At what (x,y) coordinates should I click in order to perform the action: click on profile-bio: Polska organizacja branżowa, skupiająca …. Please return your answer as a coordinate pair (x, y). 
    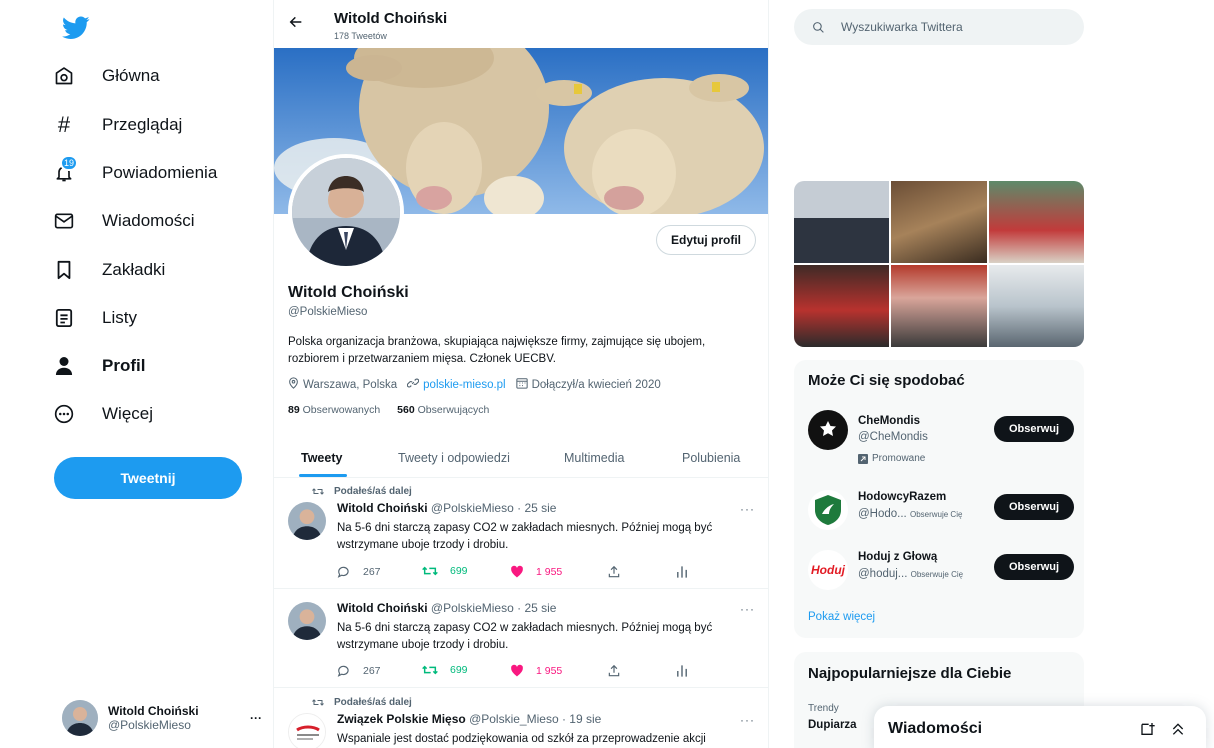
    Looking at the image, I should click on (497, 350).